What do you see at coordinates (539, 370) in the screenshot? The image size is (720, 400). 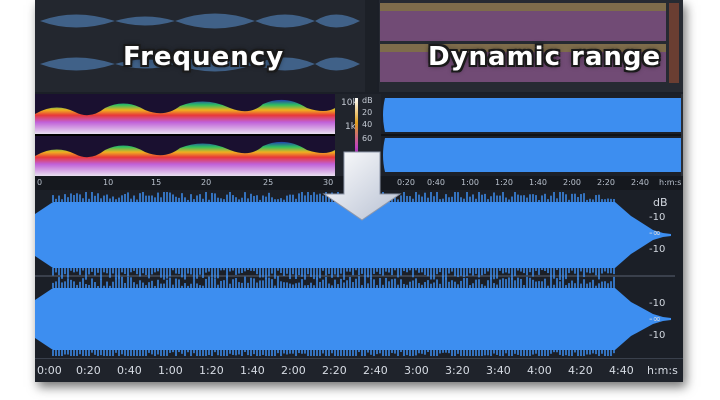 I see `time-label: 4:00` at bounding box center [539, 370].